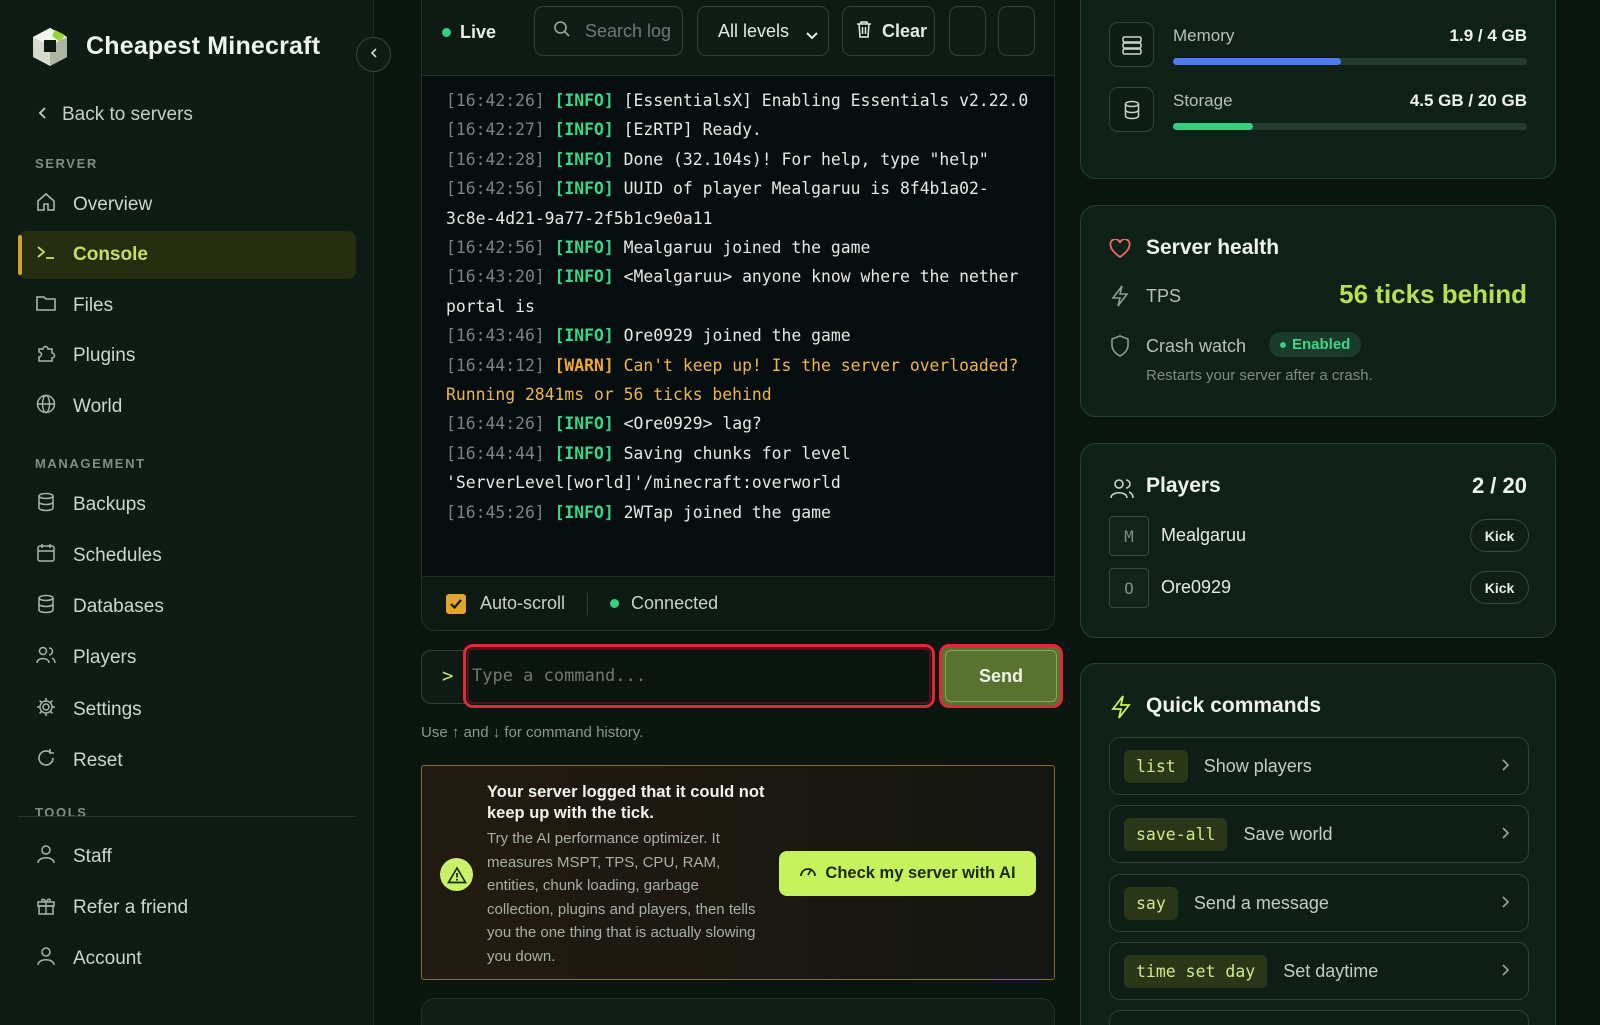 This screenshot has width=1600, height=1025. What do you see at coordinates (1319, 834) in the screenshot?
I see `quick-command-save-all: save-all Save world` at bounding box center [1319, 834].